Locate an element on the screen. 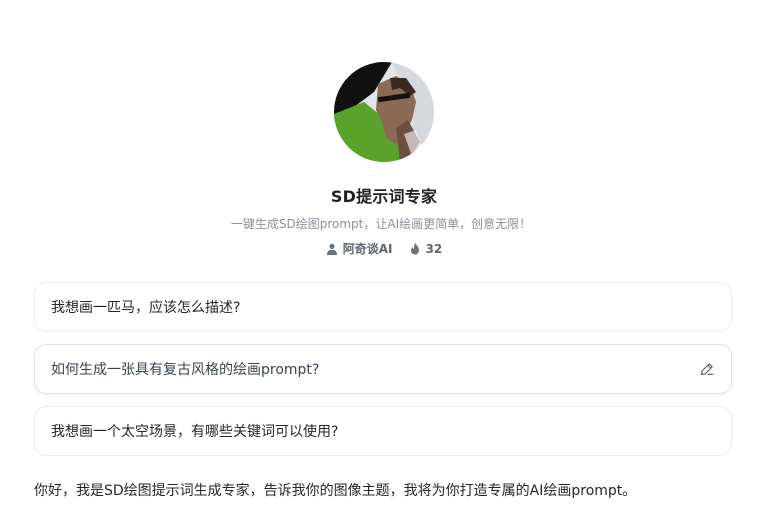 This screenshot has width=758, height=510. usage-count: 32 is located at coordinates (434, 248).